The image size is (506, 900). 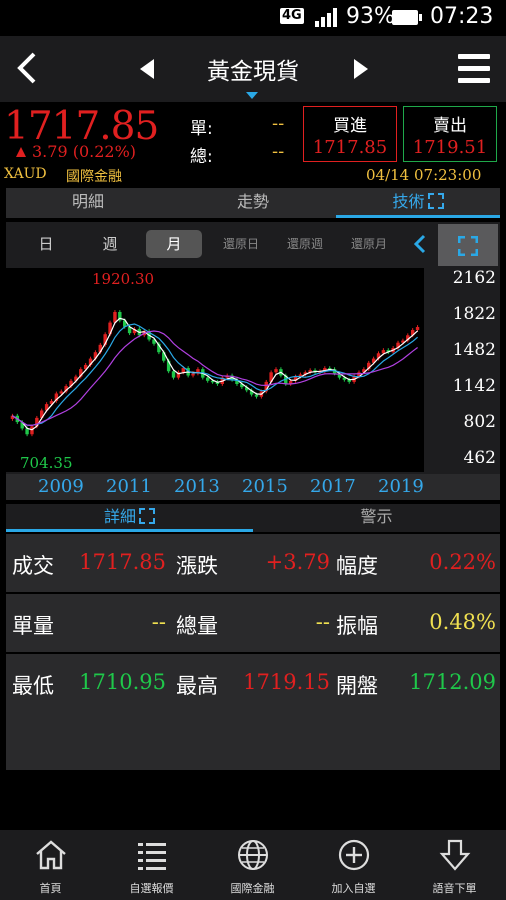 I want to click on period-month: 月, so click(x=174, y=244).